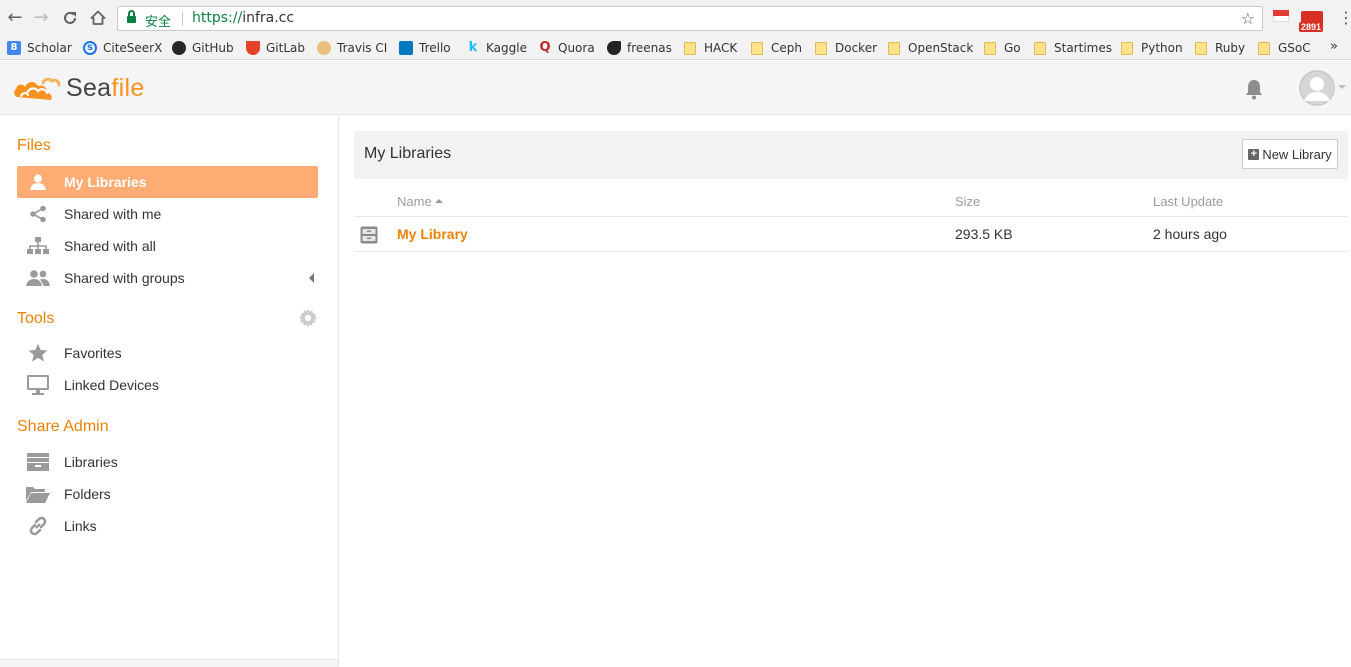 This screenshot has height=667, width=1351. I want to click on scholar-icon: 8, so click(14, 48).